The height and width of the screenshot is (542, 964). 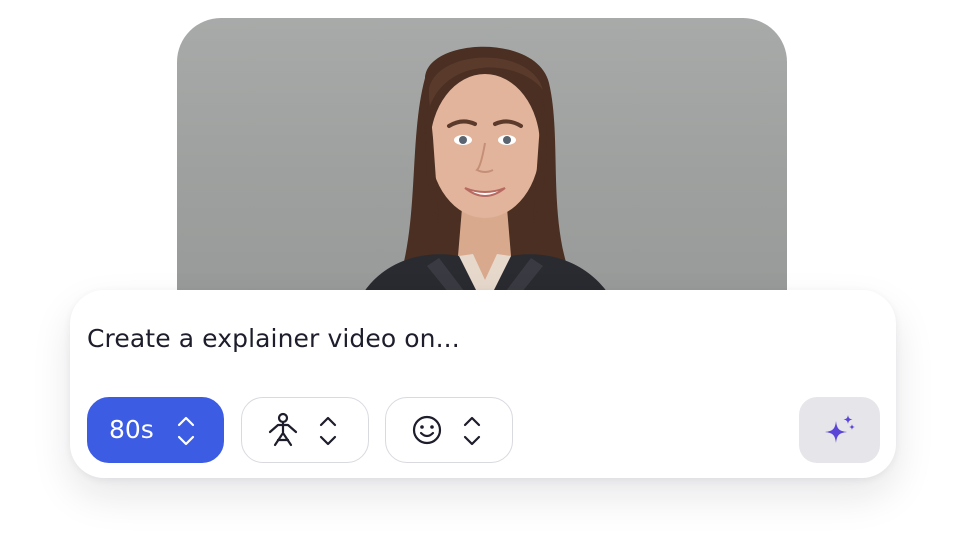 What do you see at coordinates (155, 430) in the screenshot?
I see `duration-selector: 80s` at bounding box center [155, 430].